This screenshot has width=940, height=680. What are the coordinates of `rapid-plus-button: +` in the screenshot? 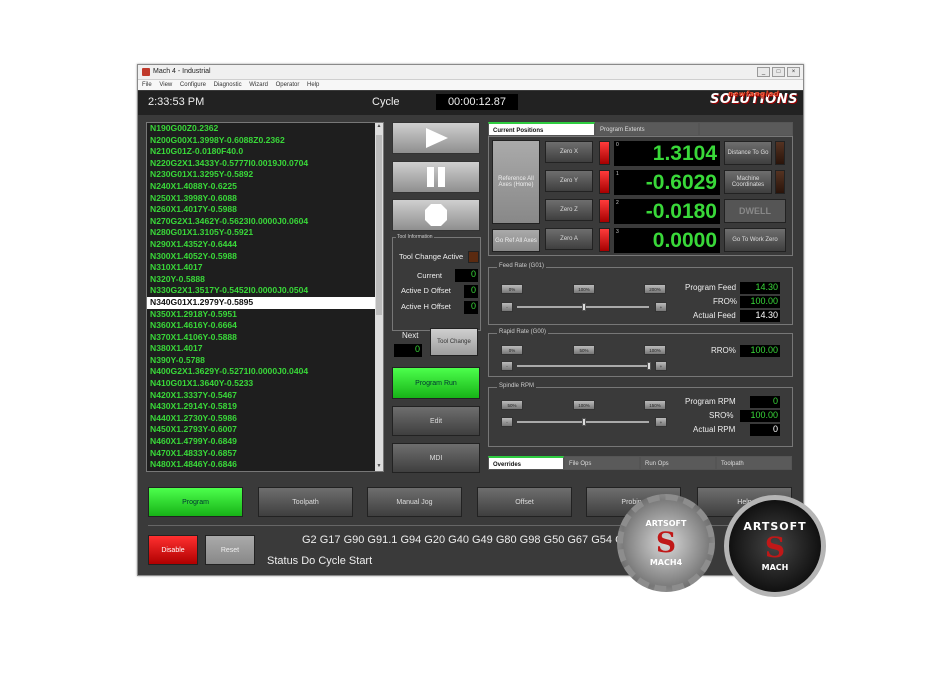 It's located at (661, 366).